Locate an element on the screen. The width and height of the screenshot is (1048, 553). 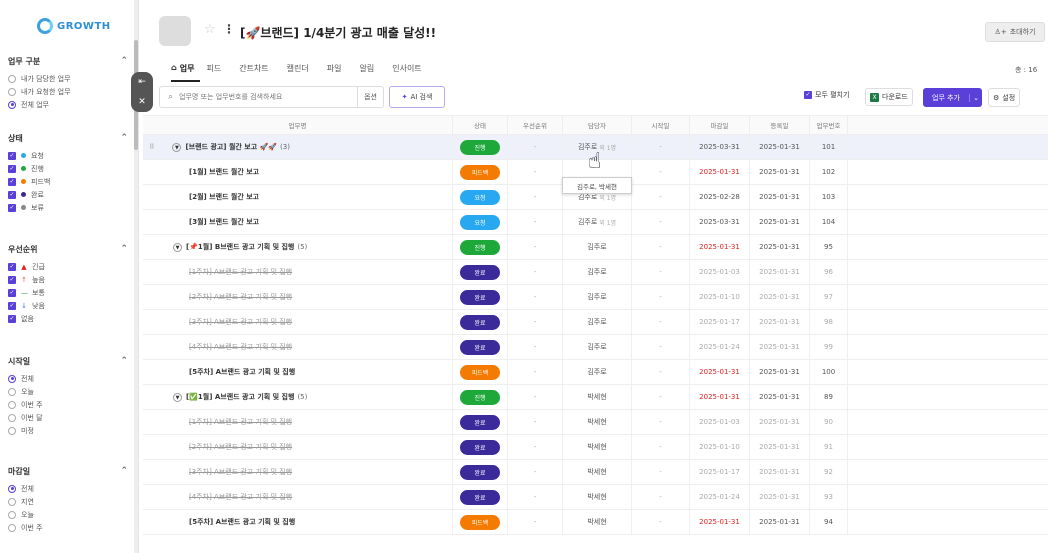
status-cell: 진행 is located at coordinates (480, 247).